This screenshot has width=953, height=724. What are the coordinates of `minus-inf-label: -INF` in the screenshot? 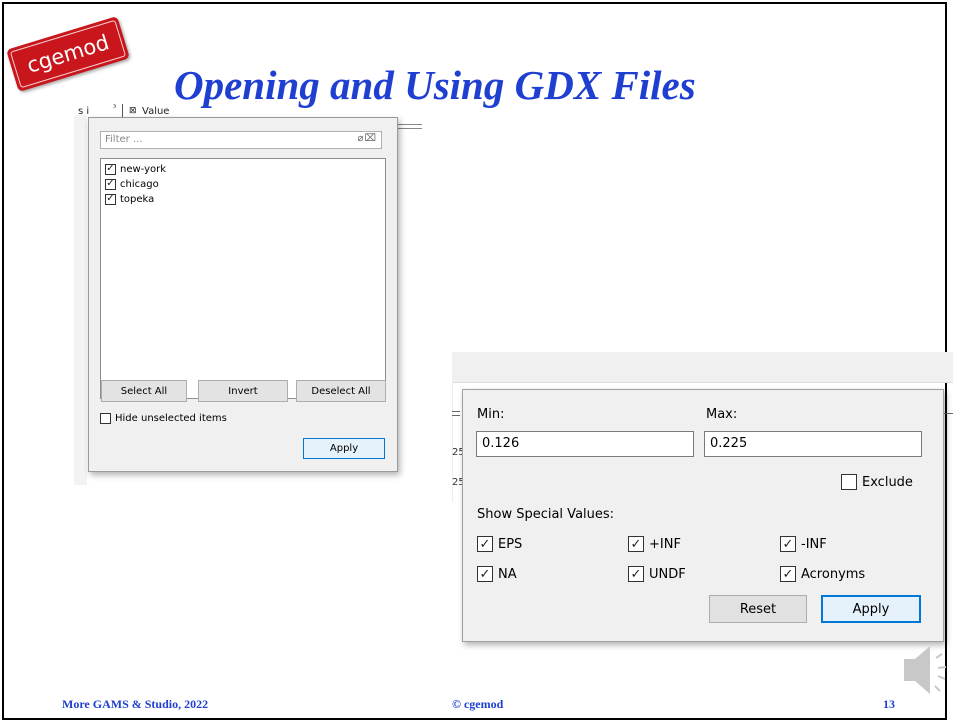 It's located at (814, 544).